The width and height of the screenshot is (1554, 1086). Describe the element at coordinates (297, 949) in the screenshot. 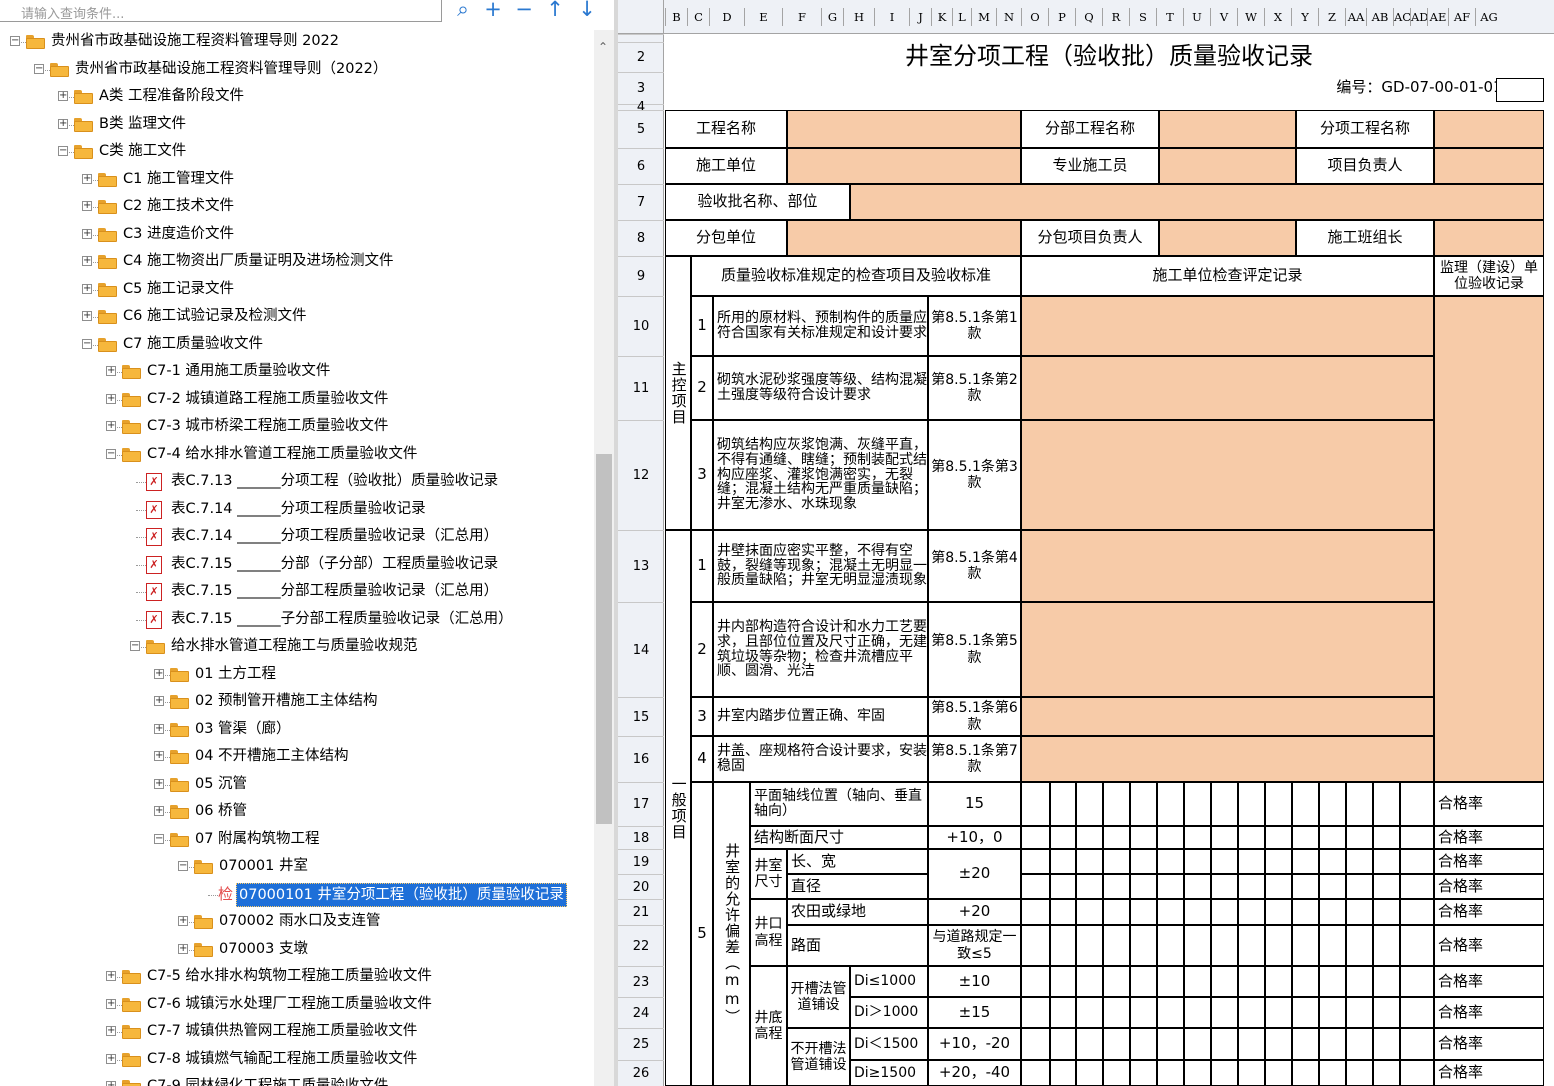

I see `tree-item: +070003 支墩` at that location.